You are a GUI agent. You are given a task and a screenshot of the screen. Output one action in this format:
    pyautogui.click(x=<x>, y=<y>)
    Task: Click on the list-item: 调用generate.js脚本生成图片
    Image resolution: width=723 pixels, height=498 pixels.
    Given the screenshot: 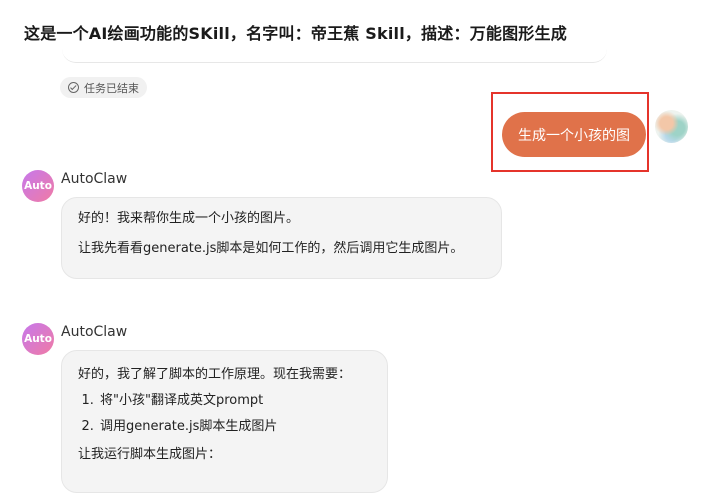 What is the action you would take?
    pyautogui.click(x=234, y=427)
    